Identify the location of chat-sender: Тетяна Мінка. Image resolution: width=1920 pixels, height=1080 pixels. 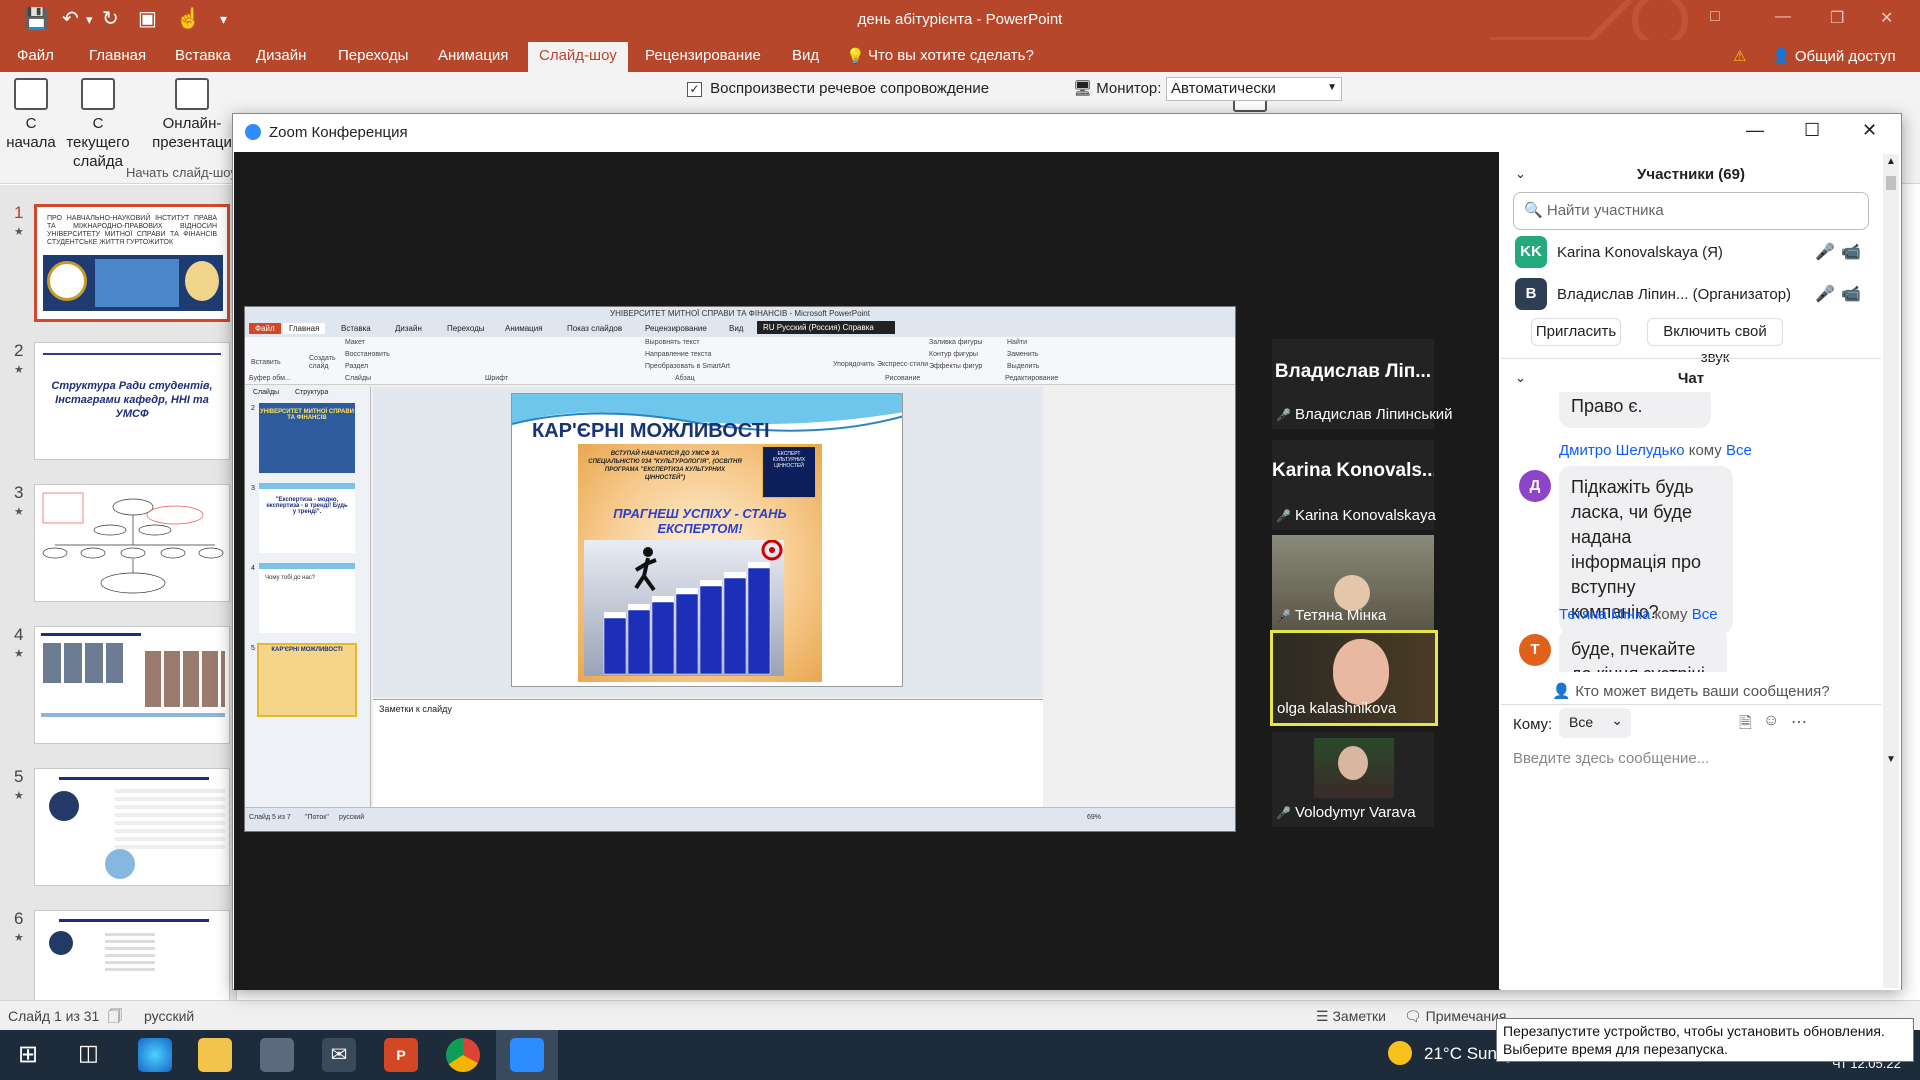
(1604, 614).